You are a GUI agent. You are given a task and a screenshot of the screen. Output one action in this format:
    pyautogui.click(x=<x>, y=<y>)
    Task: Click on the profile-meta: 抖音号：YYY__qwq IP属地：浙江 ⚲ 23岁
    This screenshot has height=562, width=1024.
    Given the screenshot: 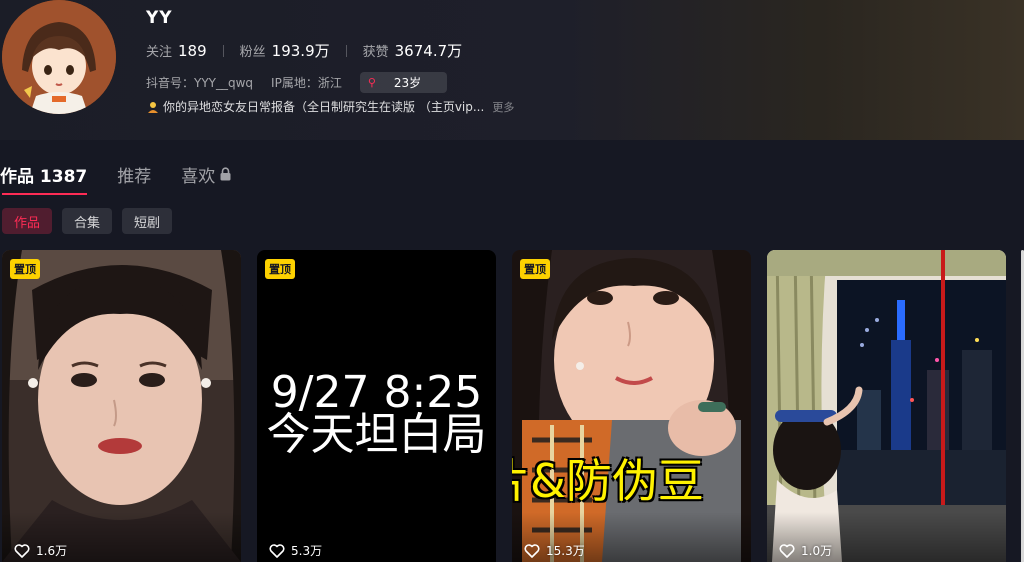 What is the action you would take?
    pyautogui.click(x=297, y=82)
    